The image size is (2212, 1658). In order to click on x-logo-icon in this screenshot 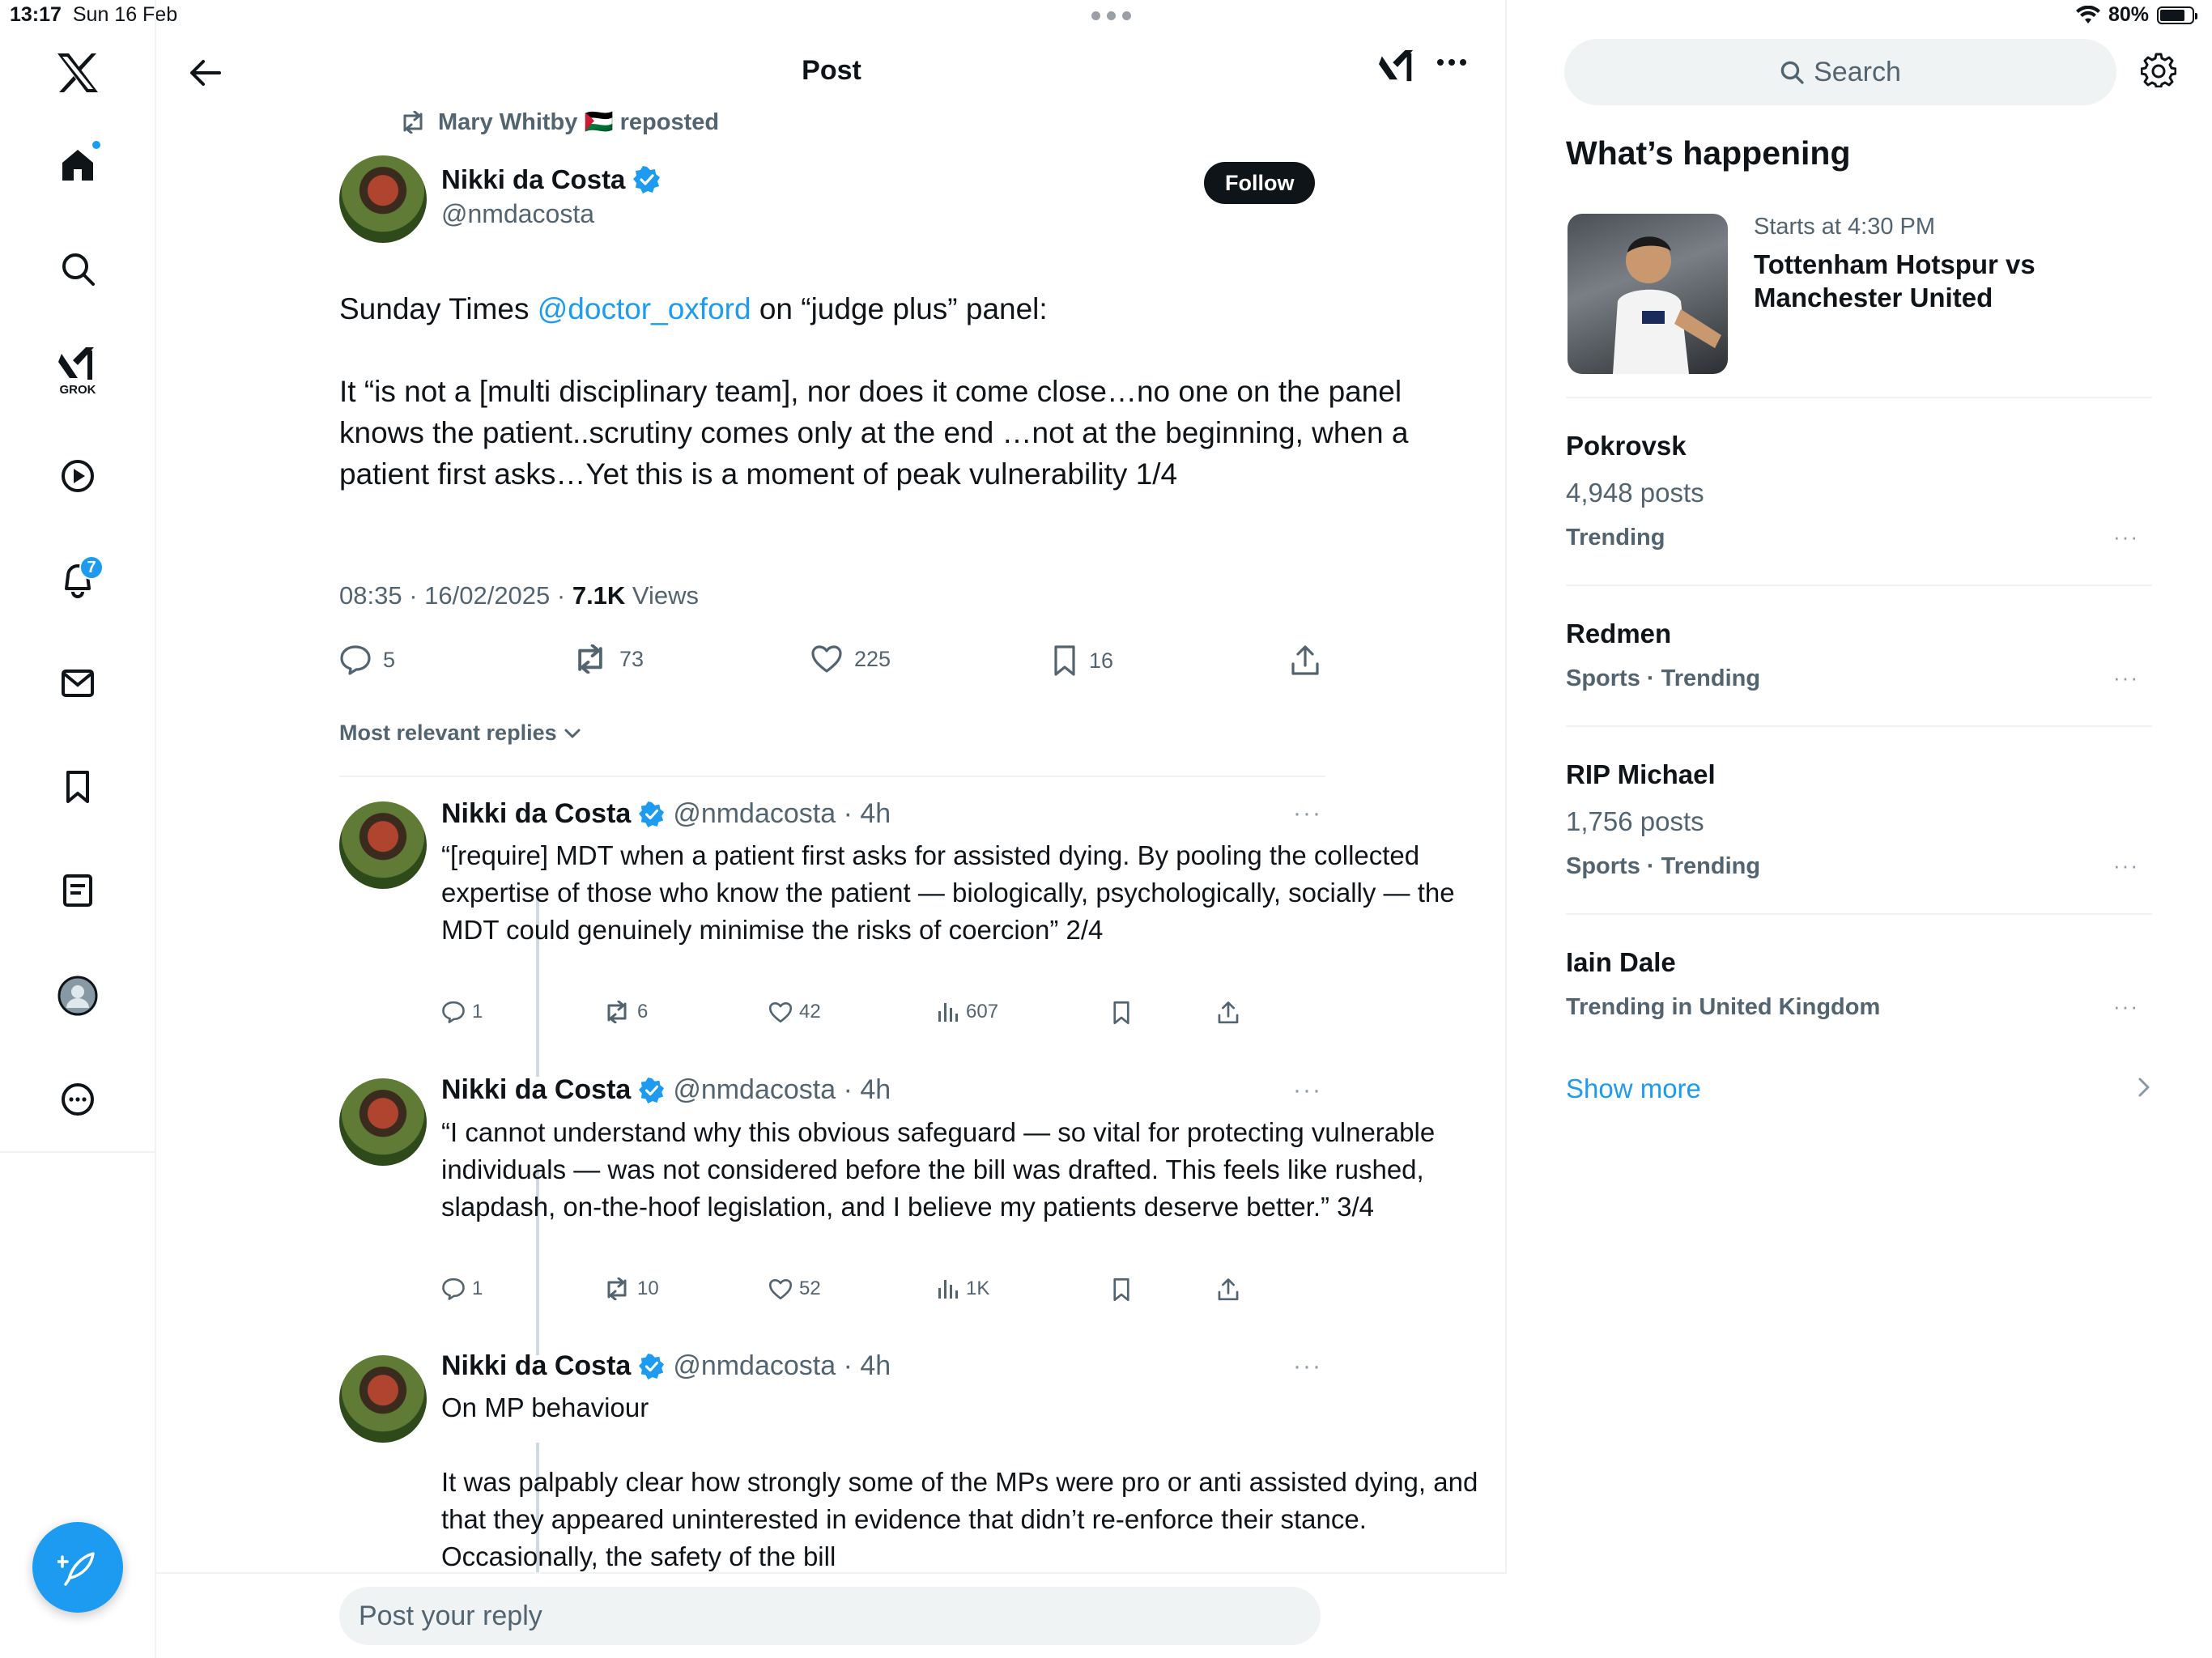, I will do `click(77, 72)`.